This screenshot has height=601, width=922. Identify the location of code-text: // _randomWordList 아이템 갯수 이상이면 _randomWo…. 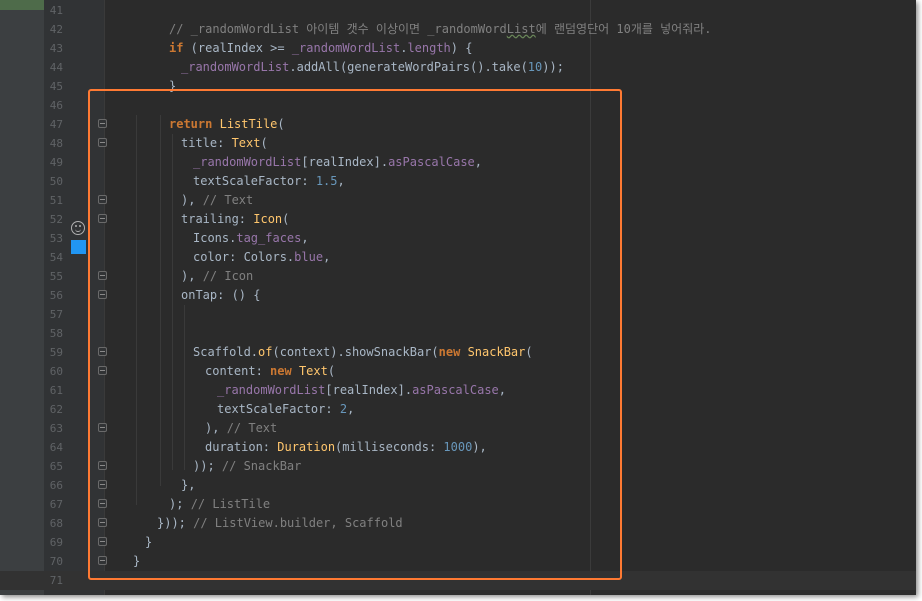
(440, 29).